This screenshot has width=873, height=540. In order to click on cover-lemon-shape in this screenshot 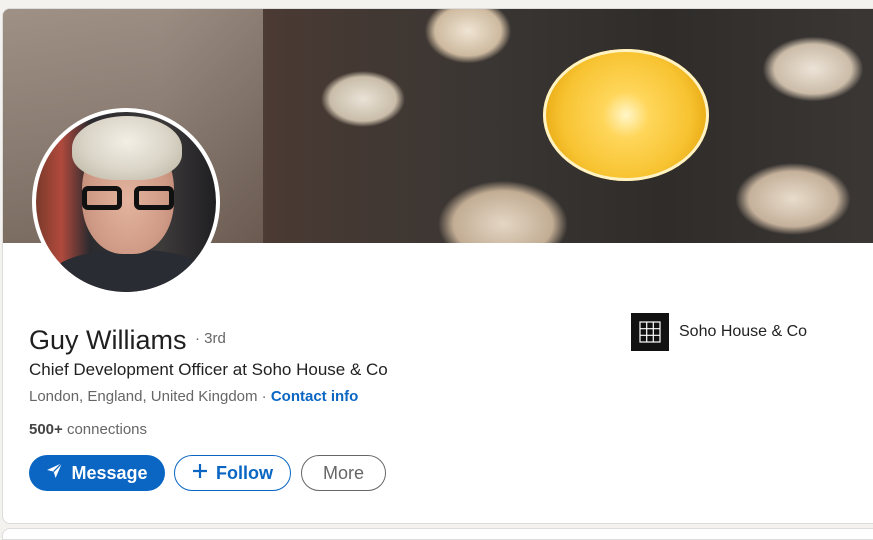, I will do `click(626, 115)`.